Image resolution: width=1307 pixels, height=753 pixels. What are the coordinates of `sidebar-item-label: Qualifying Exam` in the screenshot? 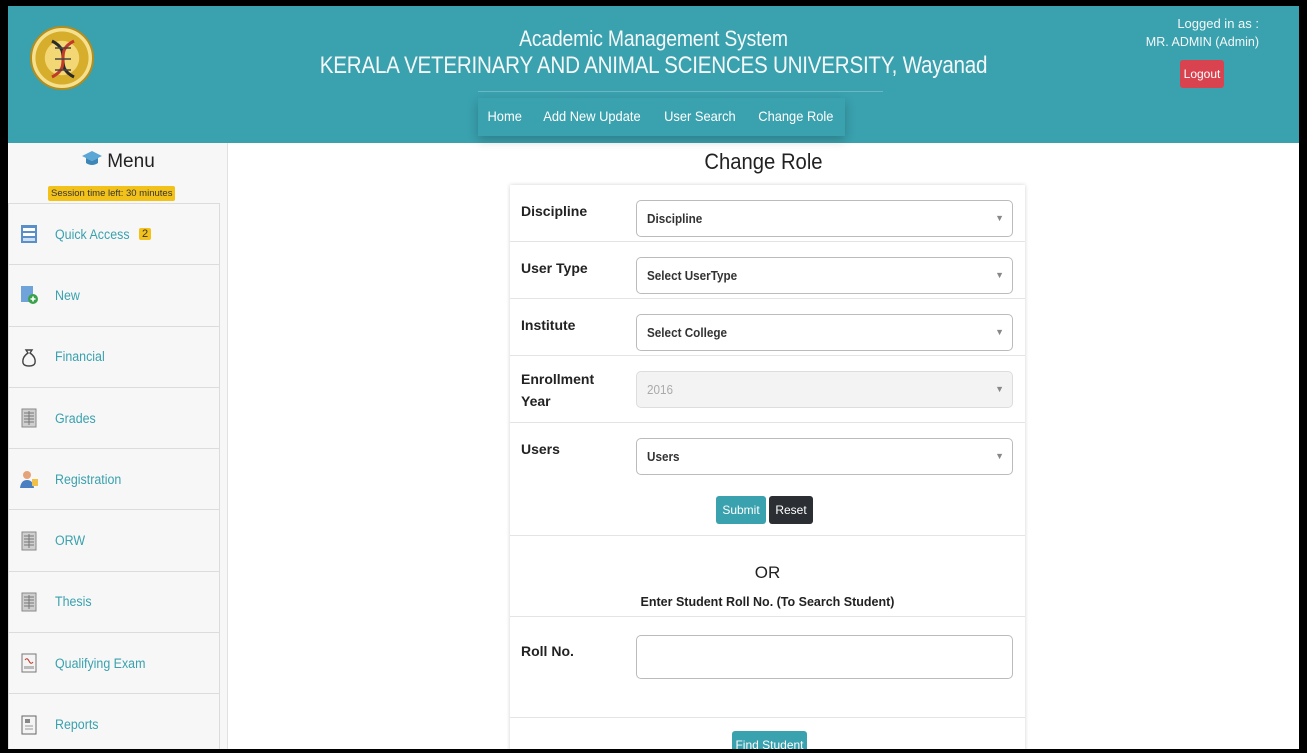 It's located at (100, 663).